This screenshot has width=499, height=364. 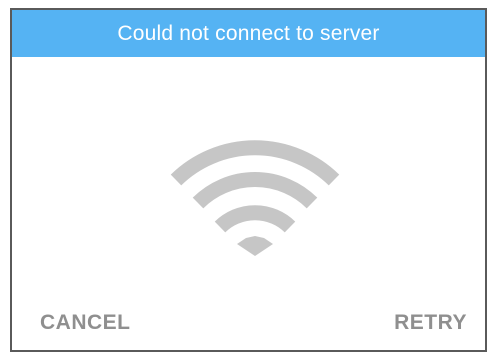 I want to click on retry-button: RETRY, so click(x=430, y=322).